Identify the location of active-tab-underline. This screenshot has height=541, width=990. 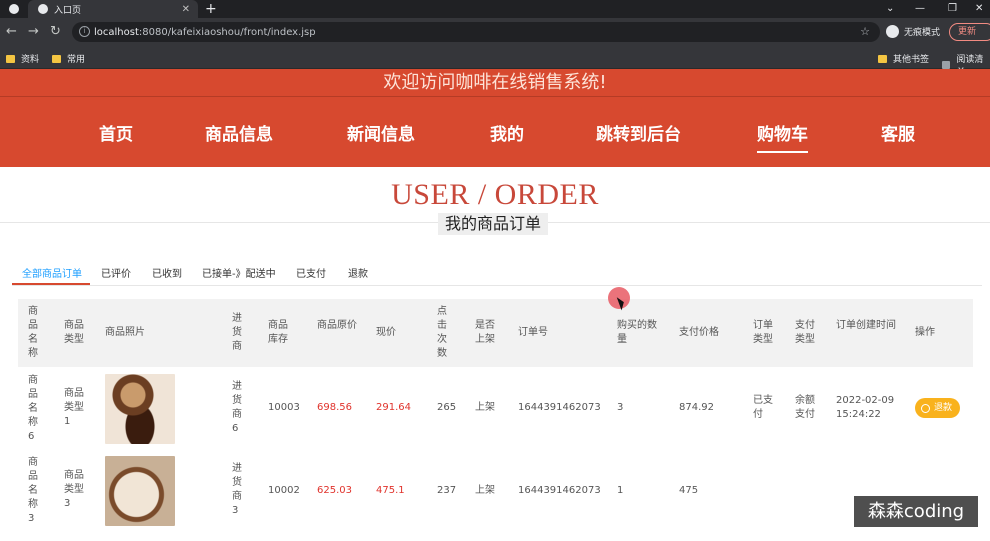
(51, 284).